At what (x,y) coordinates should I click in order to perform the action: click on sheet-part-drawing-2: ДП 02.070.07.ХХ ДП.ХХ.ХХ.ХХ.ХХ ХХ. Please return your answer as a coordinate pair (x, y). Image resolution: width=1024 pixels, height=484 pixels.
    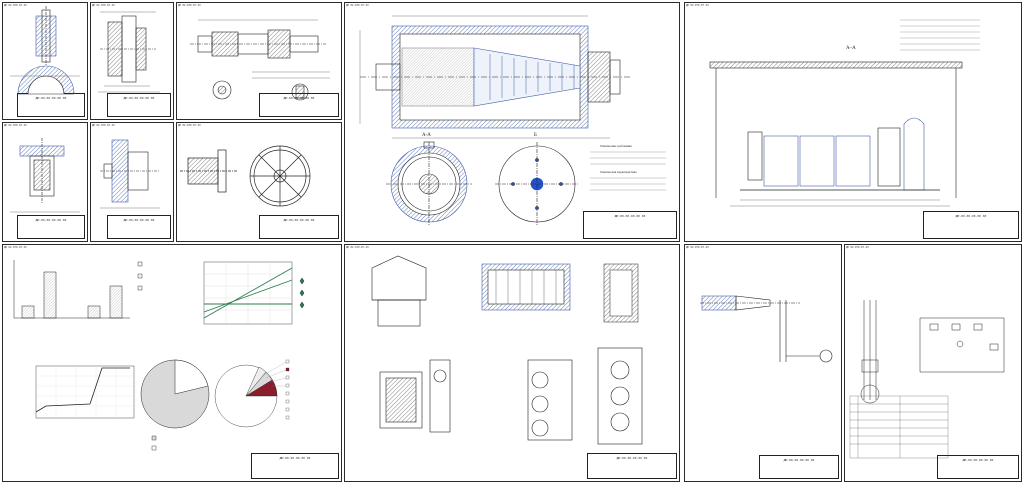
    Looking at the image, I should click on (132, 61).